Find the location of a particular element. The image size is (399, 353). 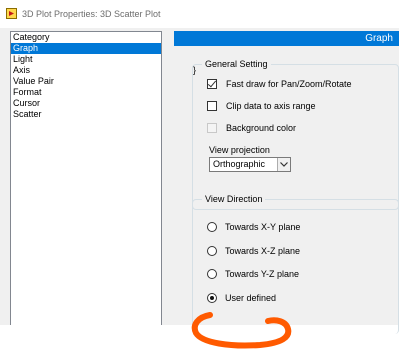

user-defined-label: User defined is located at coordinates (251, 298).